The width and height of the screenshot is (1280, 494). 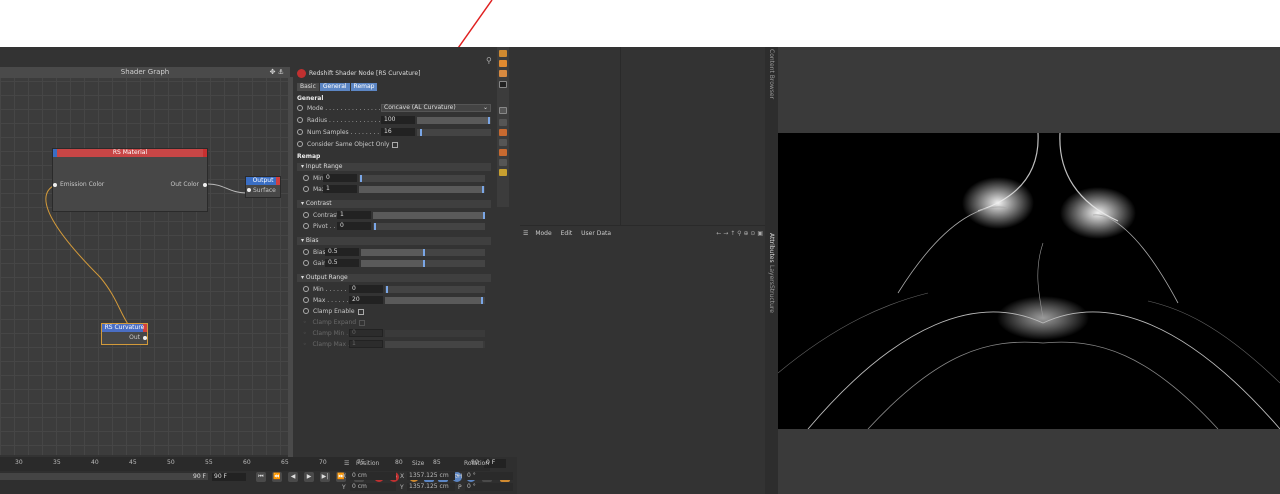 I want to click on p-rotation-field: 0 °, so click(x=489, y=487).